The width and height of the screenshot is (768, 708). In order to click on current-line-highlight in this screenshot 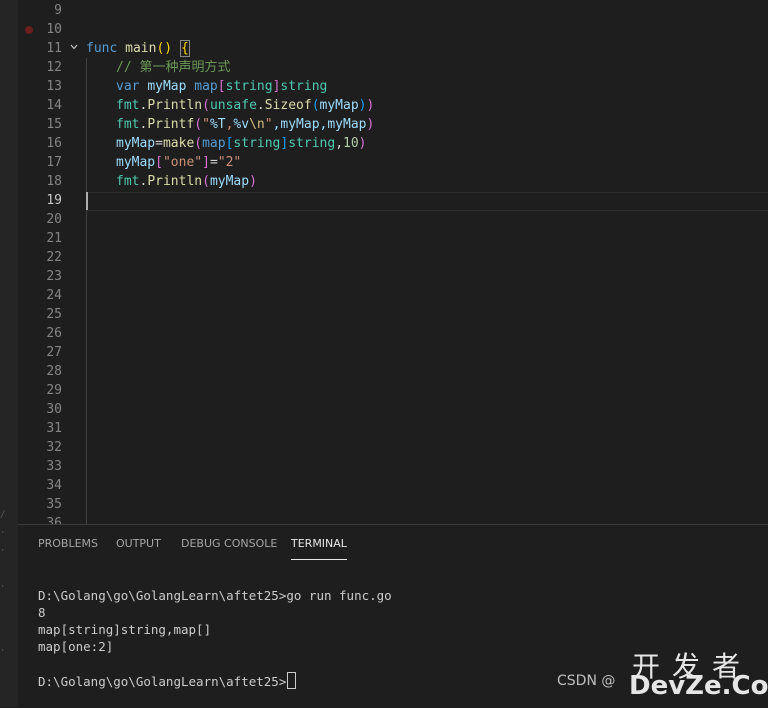, I will do `click(427, 201)`.